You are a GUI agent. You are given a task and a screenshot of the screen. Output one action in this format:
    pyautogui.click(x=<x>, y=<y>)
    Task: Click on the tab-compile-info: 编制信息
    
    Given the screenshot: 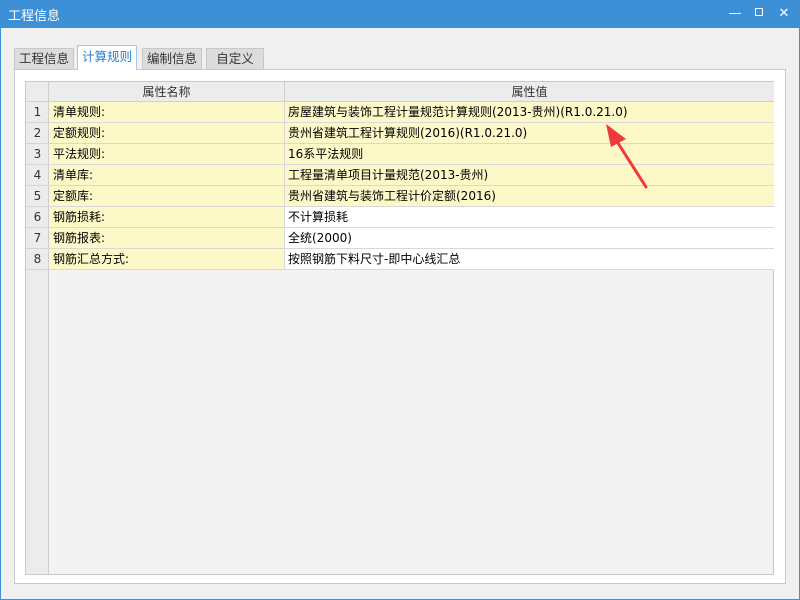 What is the action you would take?
    pyautogui.click(x=172, y=58)
    